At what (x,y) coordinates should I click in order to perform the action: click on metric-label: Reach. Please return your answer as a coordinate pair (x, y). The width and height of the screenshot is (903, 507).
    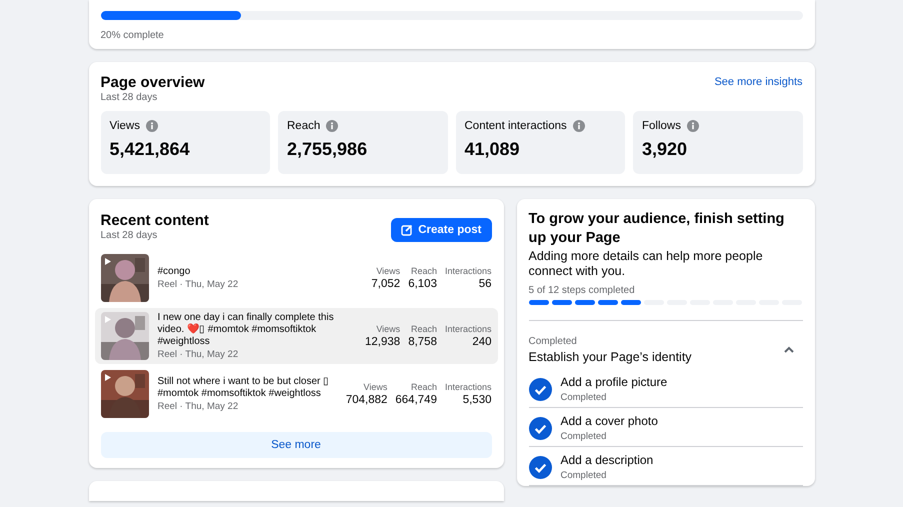
    Looking at the image, I should click on (303, 126).